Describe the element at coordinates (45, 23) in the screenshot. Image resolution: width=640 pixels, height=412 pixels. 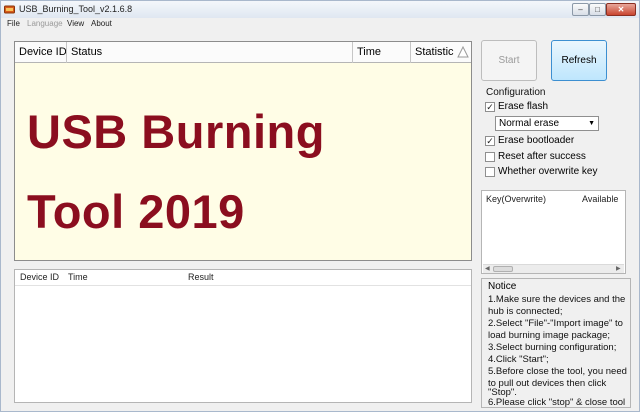
I see `menu-language: Language` at that location.